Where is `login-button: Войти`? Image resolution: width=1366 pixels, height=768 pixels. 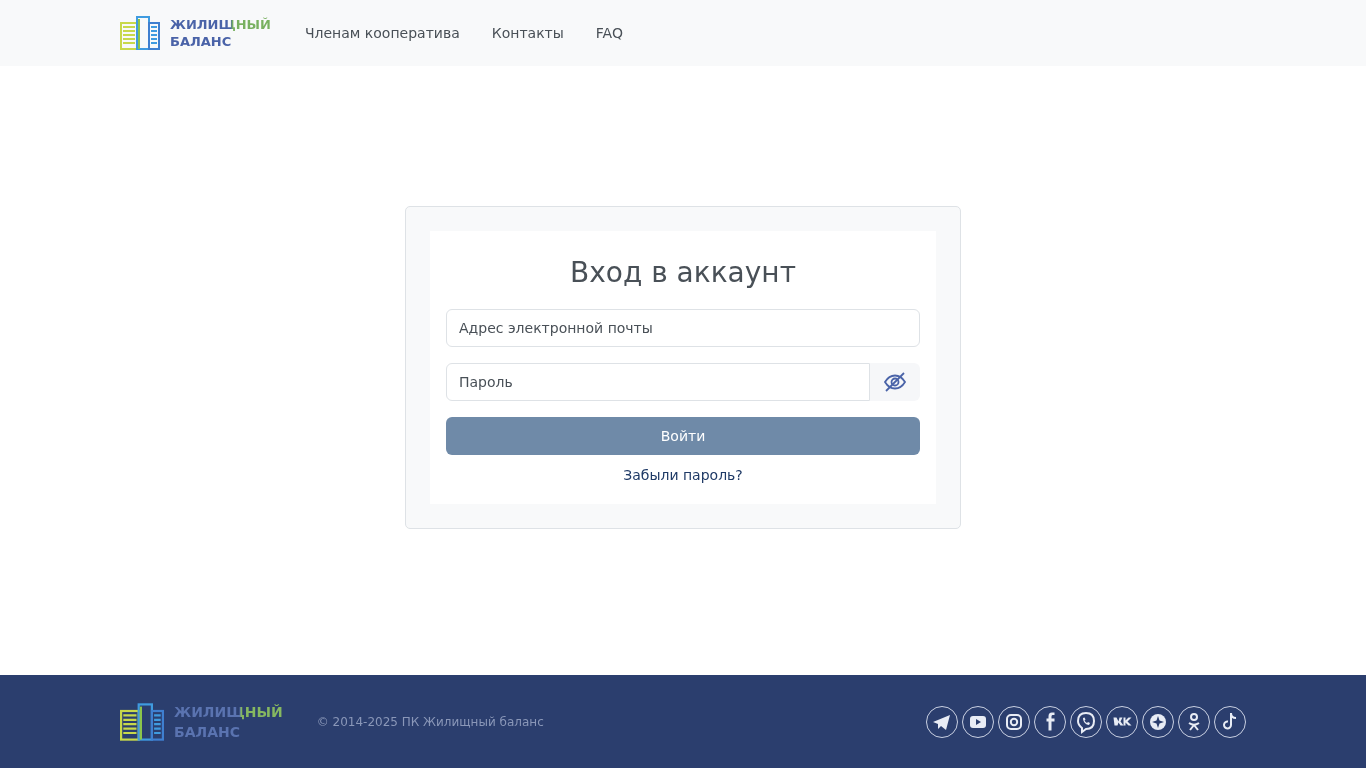 login-button: Войти is located at coordinates (683, 436).